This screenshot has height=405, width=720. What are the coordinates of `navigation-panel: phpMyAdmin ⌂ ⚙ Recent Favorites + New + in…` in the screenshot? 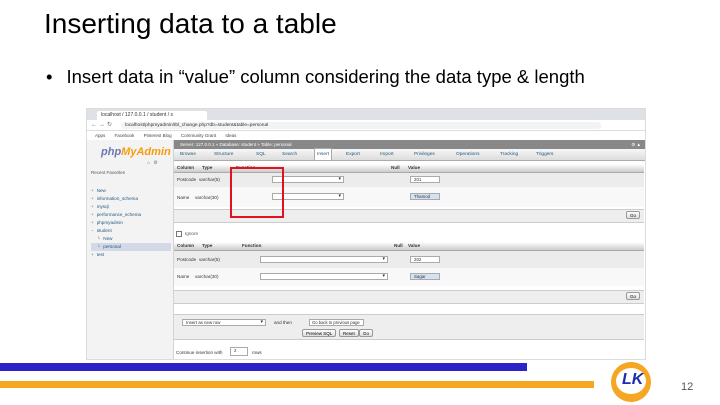 It's located at (130, 249).